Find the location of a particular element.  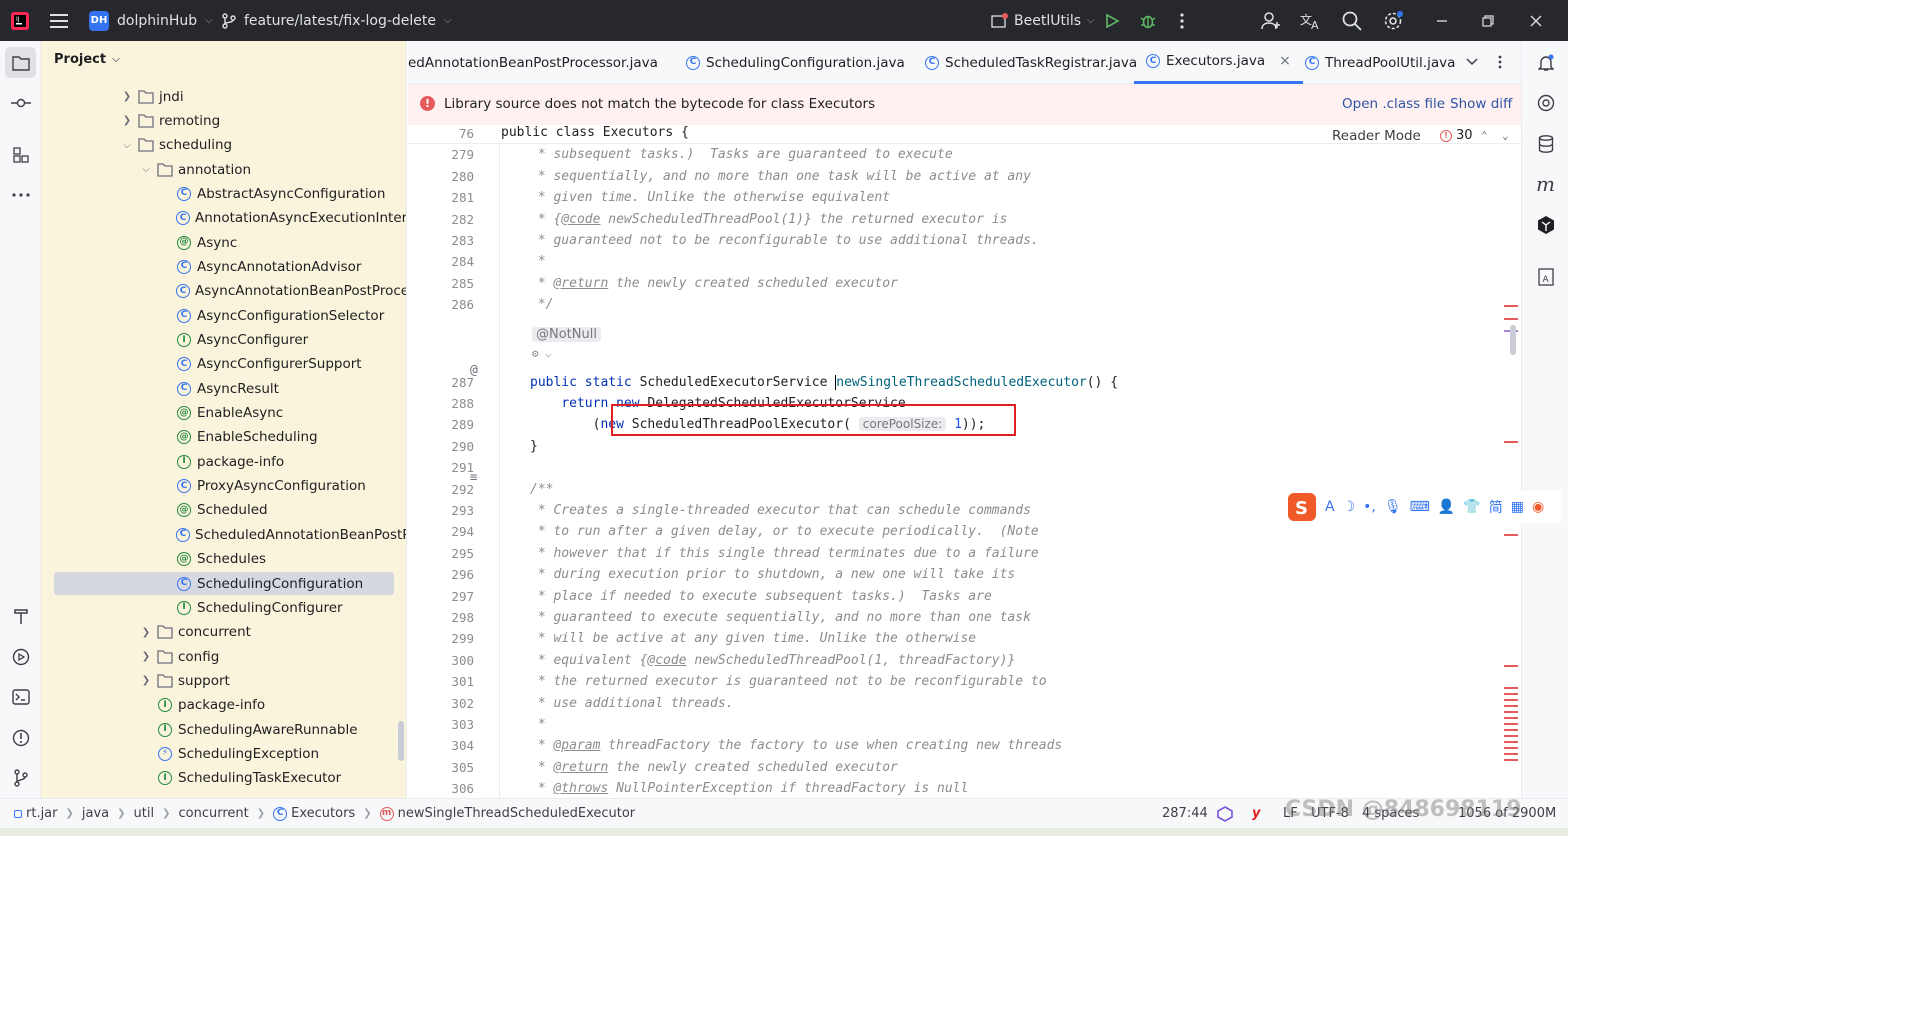

debug-icon is located at coordinates (1148, 20).